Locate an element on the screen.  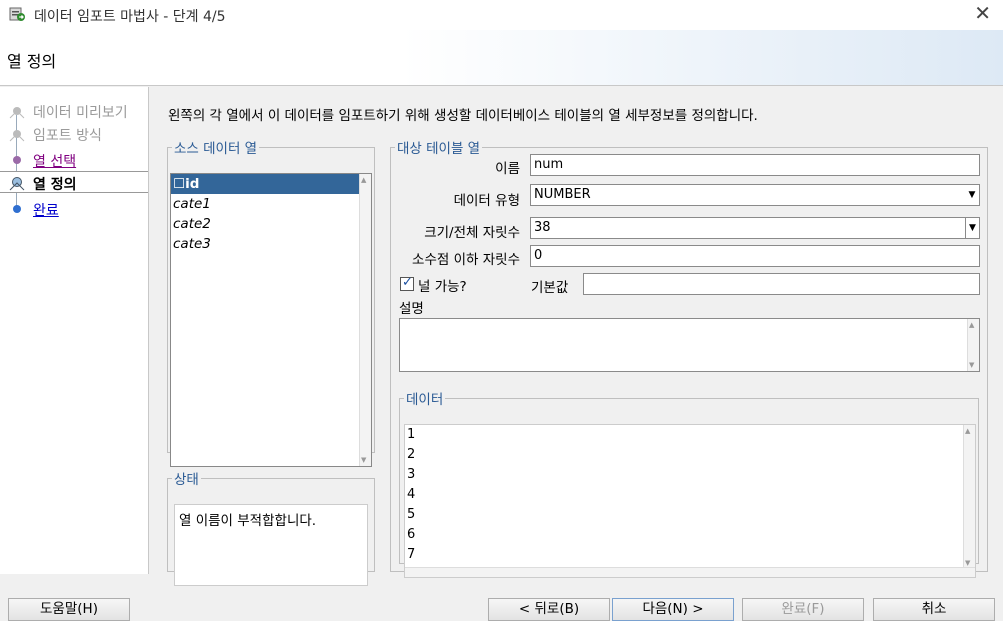
step-finish: 완료 is located at coordinates (74, 209).